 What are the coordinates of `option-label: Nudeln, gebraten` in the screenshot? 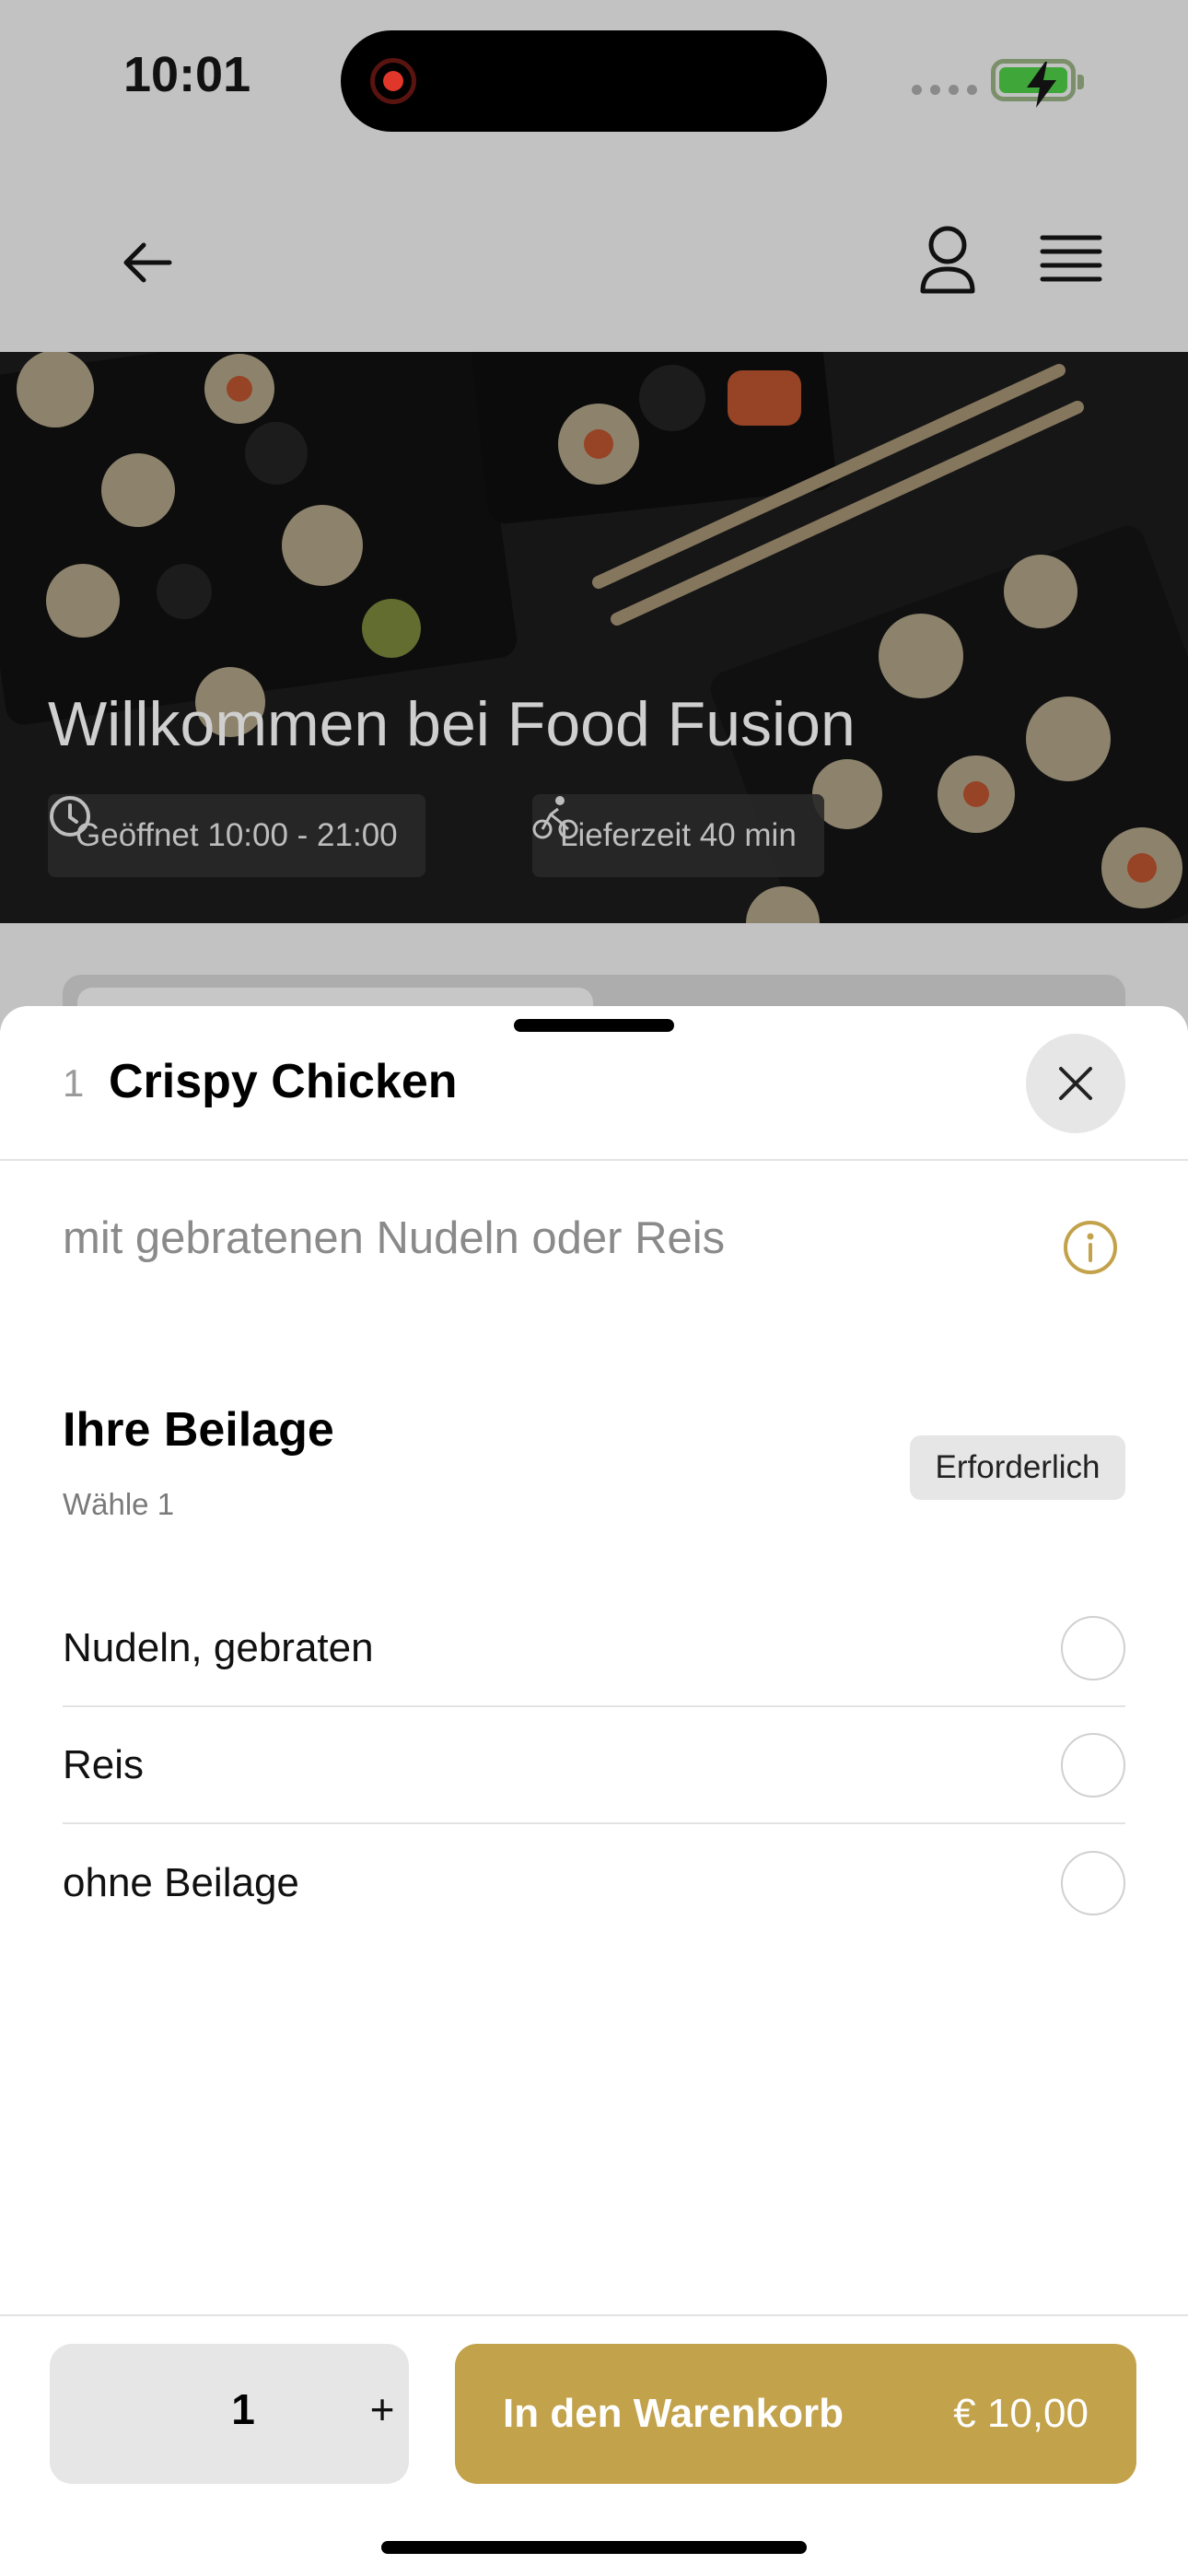 It's located at (218, 1647).